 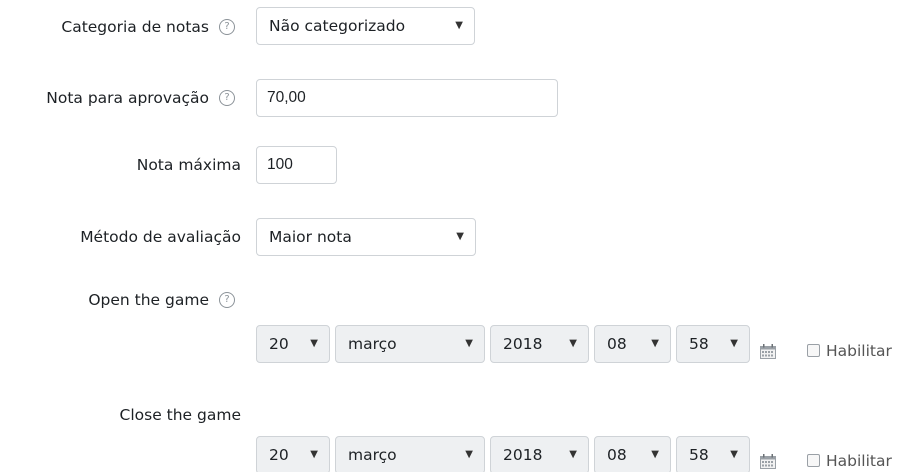 I want to click on open-enable-checkbox, so click(x=813, y=350).